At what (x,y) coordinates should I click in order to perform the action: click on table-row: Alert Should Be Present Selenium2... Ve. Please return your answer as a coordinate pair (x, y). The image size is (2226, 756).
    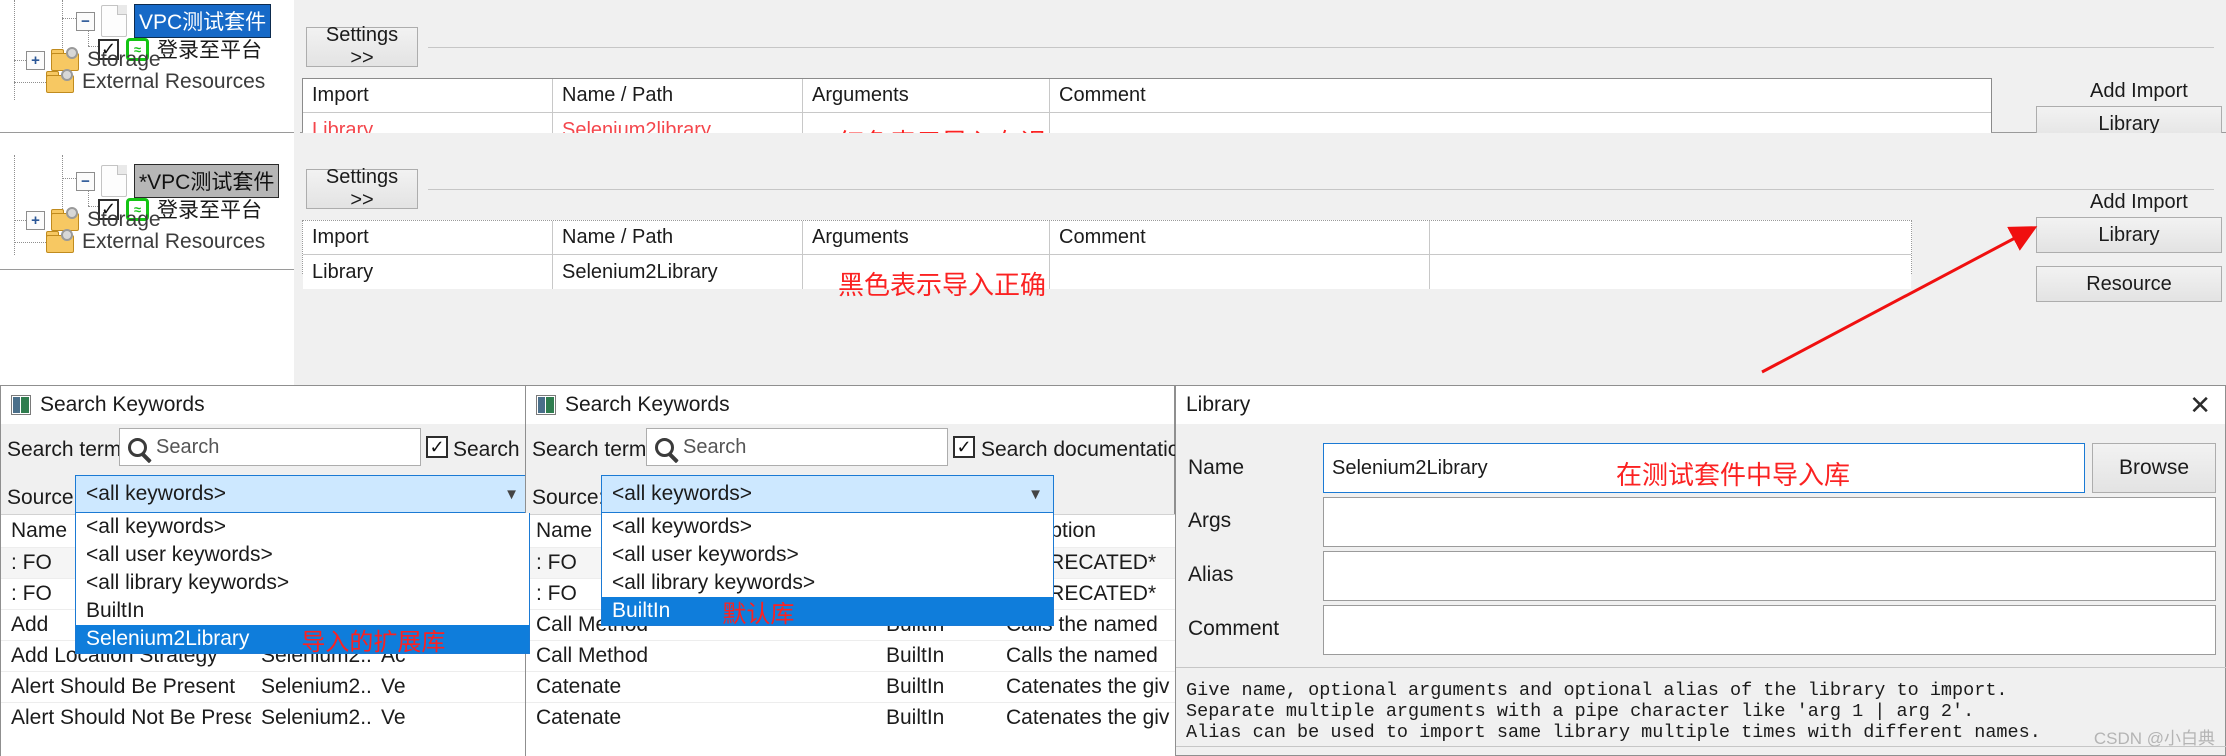
    Looking at the image, I should click on (265, 686).